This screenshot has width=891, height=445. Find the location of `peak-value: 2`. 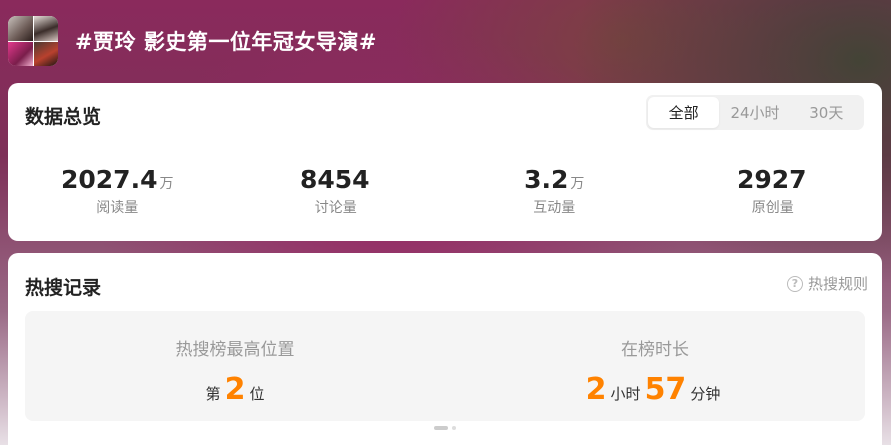

peak-value: 2 is located at coordinates (235, 389).